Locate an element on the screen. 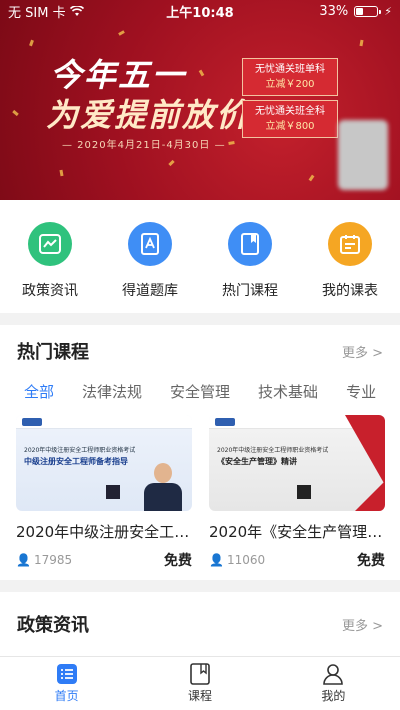 The width and height of the screenshot is (400, 710). thumb-subtitle: 《安全生产管理》精讲 is located at coordinates (257, 461).